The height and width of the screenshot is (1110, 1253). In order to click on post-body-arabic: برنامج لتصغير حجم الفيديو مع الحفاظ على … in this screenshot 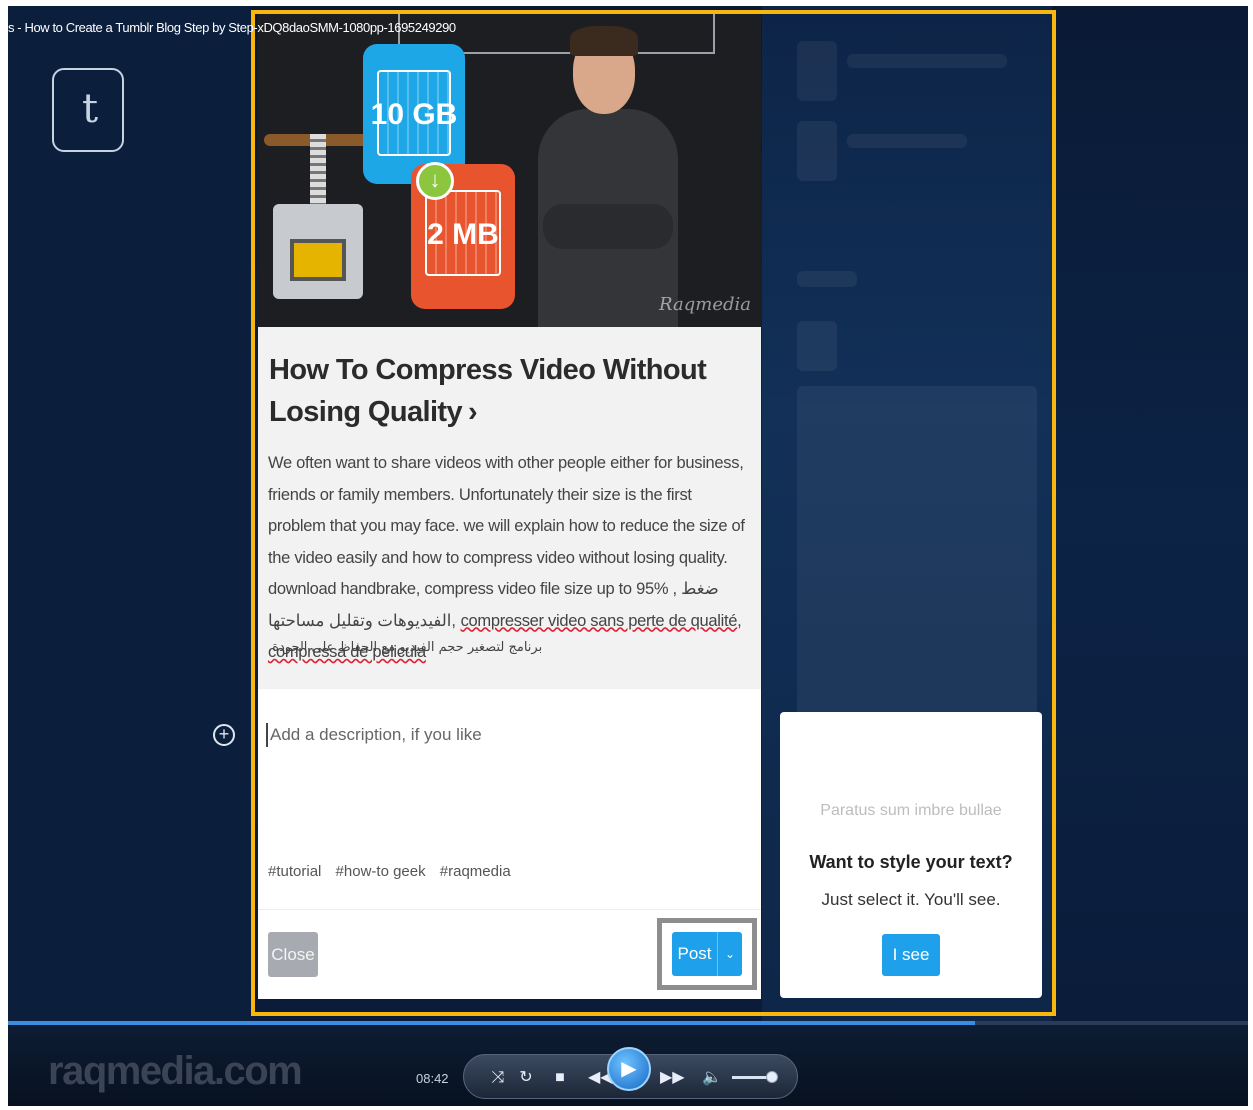, I will do `click(405, 647)`.